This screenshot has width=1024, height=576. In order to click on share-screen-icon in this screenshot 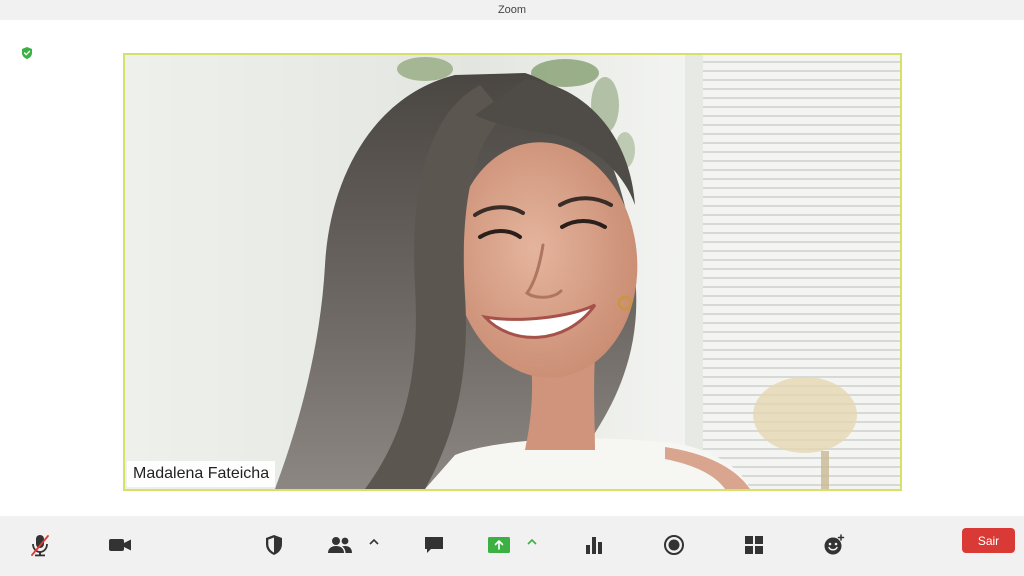, I will do `click(499, 545)`.